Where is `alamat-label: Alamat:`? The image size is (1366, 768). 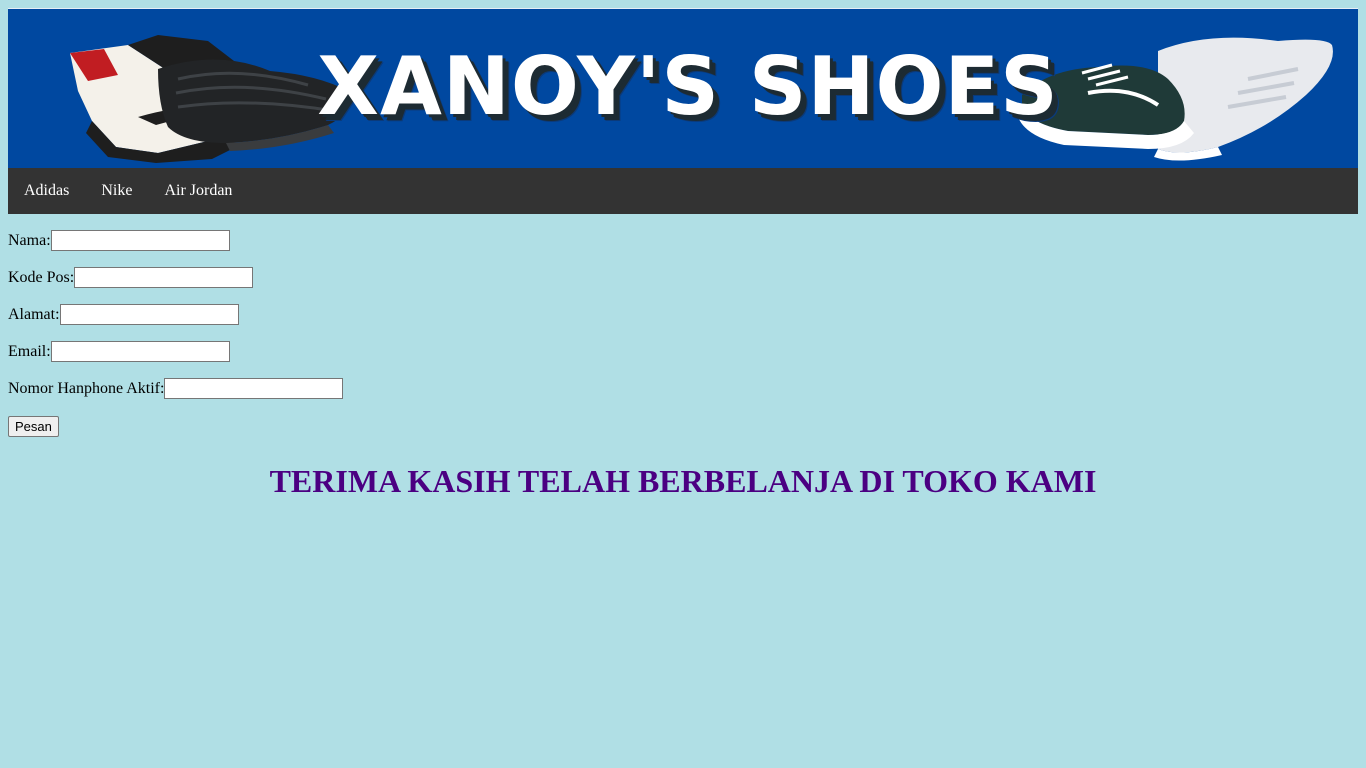
alamat-label: Alamat: is located at coordinates (34, 314).